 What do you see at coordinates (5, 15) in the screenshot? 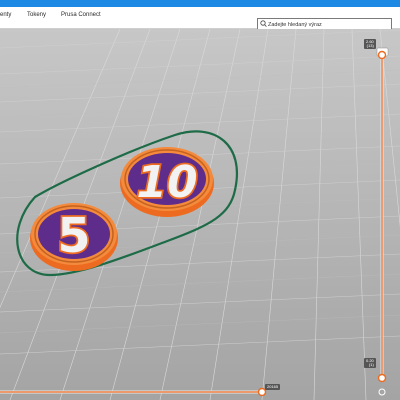
I see `menu-item-cut: enty` at bounding box center [5, 15].